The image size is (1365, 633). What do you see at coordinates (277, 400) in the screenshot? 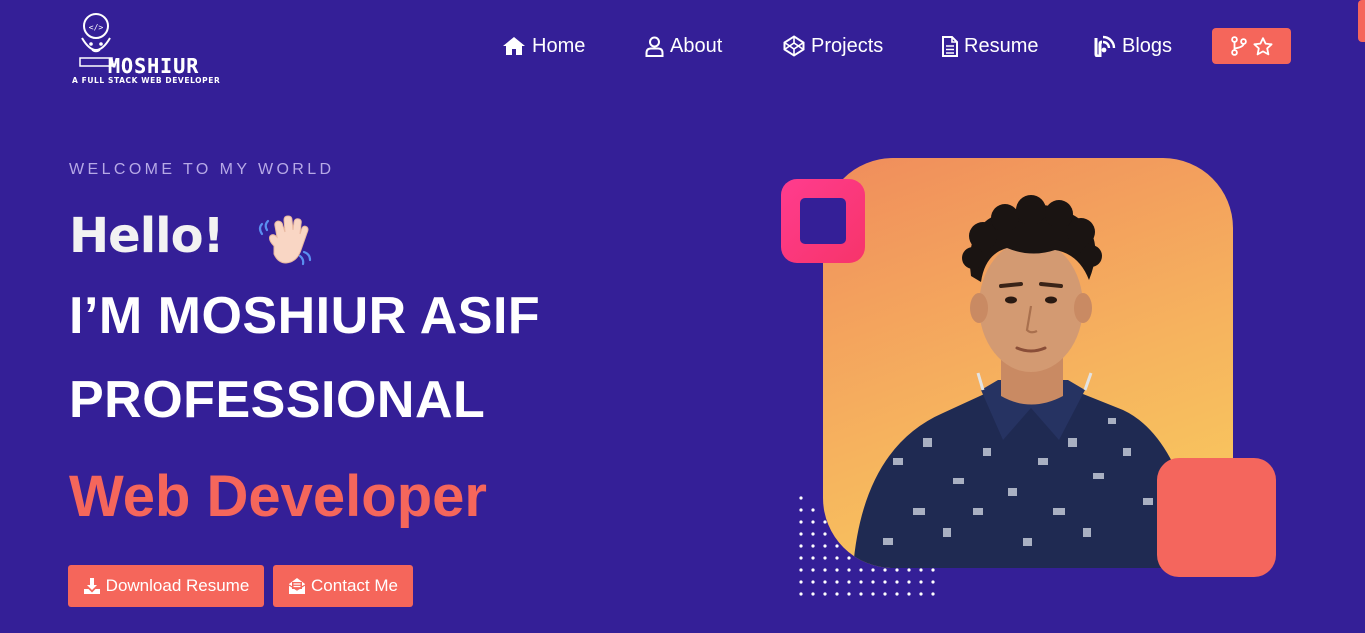
I see `title-heading: PROFESSIONAL` at bounding box center [277, 400].